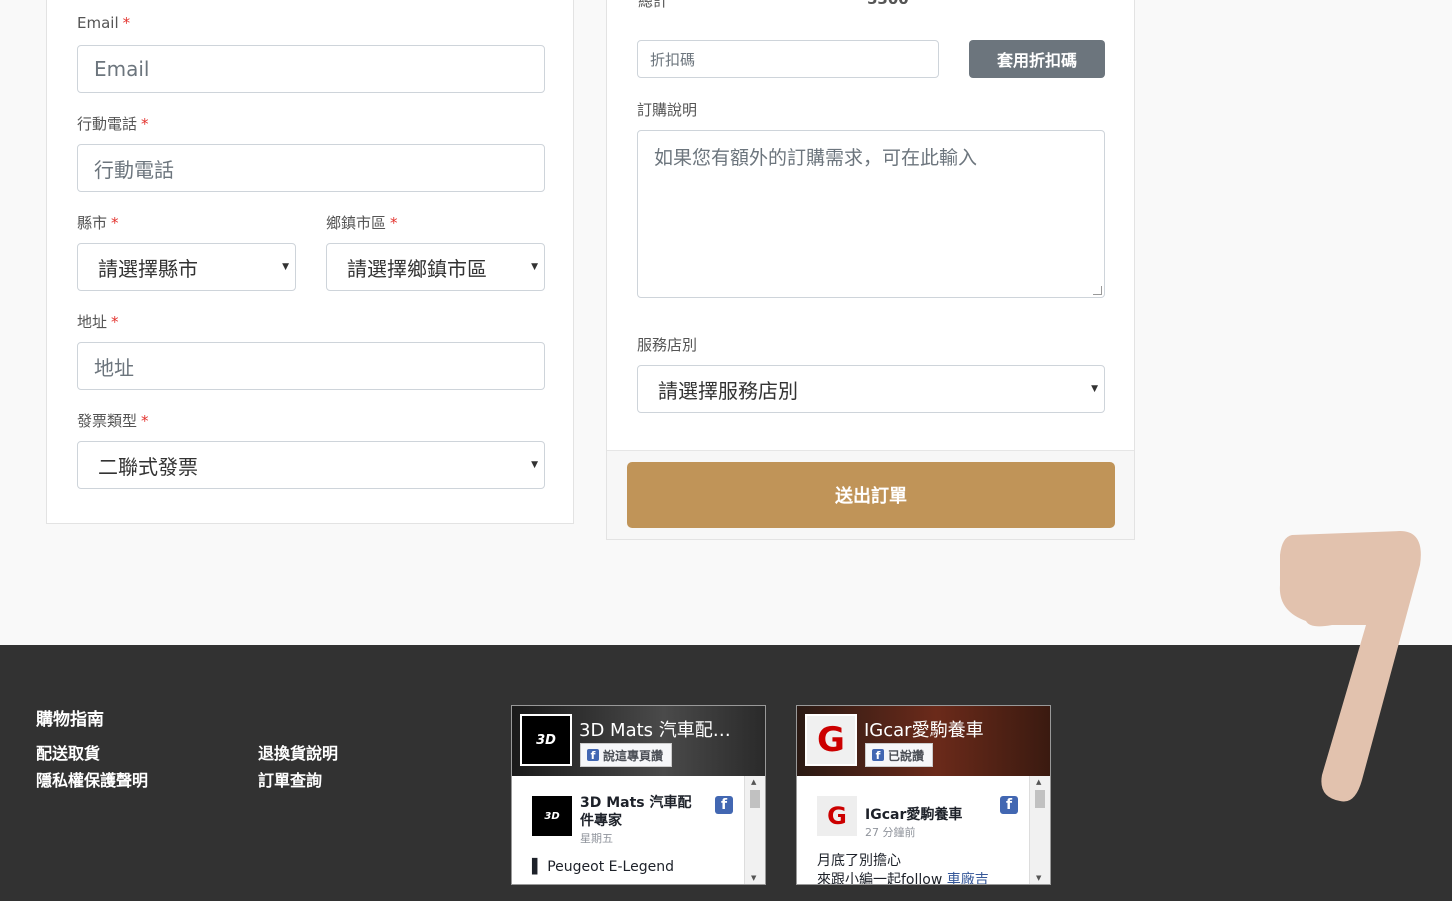 The height and width of the screenshot is (901, 1452). Describe the element at coordinates (311, 366) in the screenshot. I see `address-field: 地址` at that location.